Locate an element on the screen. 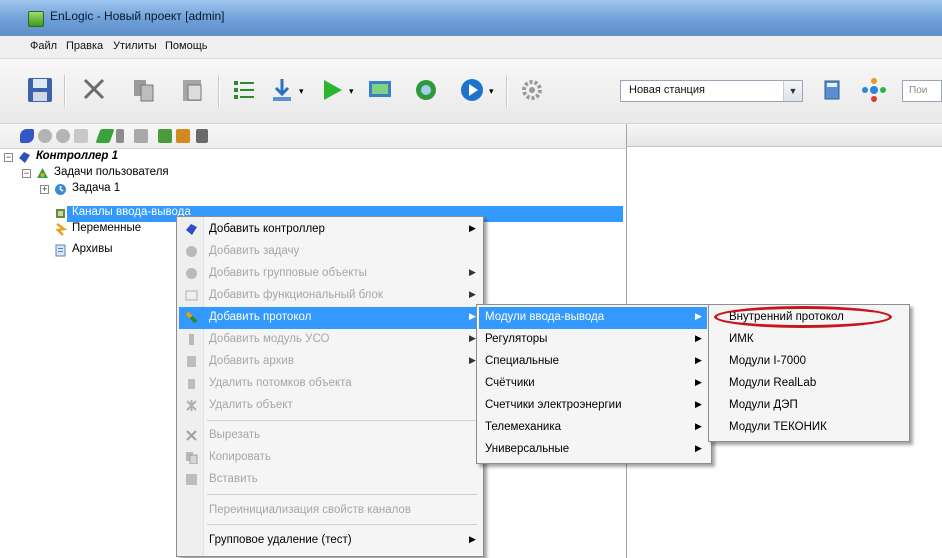  menu-help: Помощь is located at coordinates (186, 46).